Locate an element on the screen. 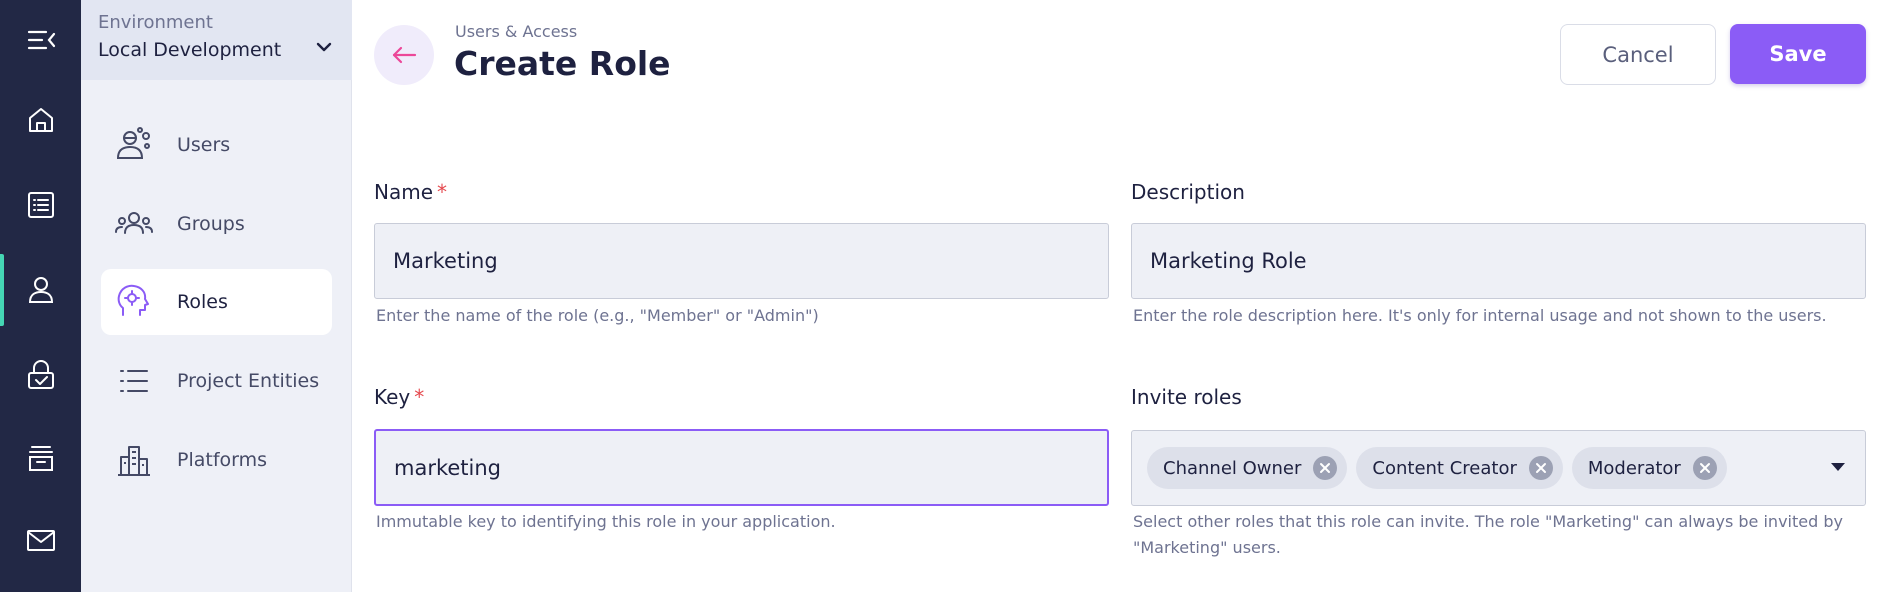 The image size is (1890, 592). user-icon is located at coordinates (40, 290).